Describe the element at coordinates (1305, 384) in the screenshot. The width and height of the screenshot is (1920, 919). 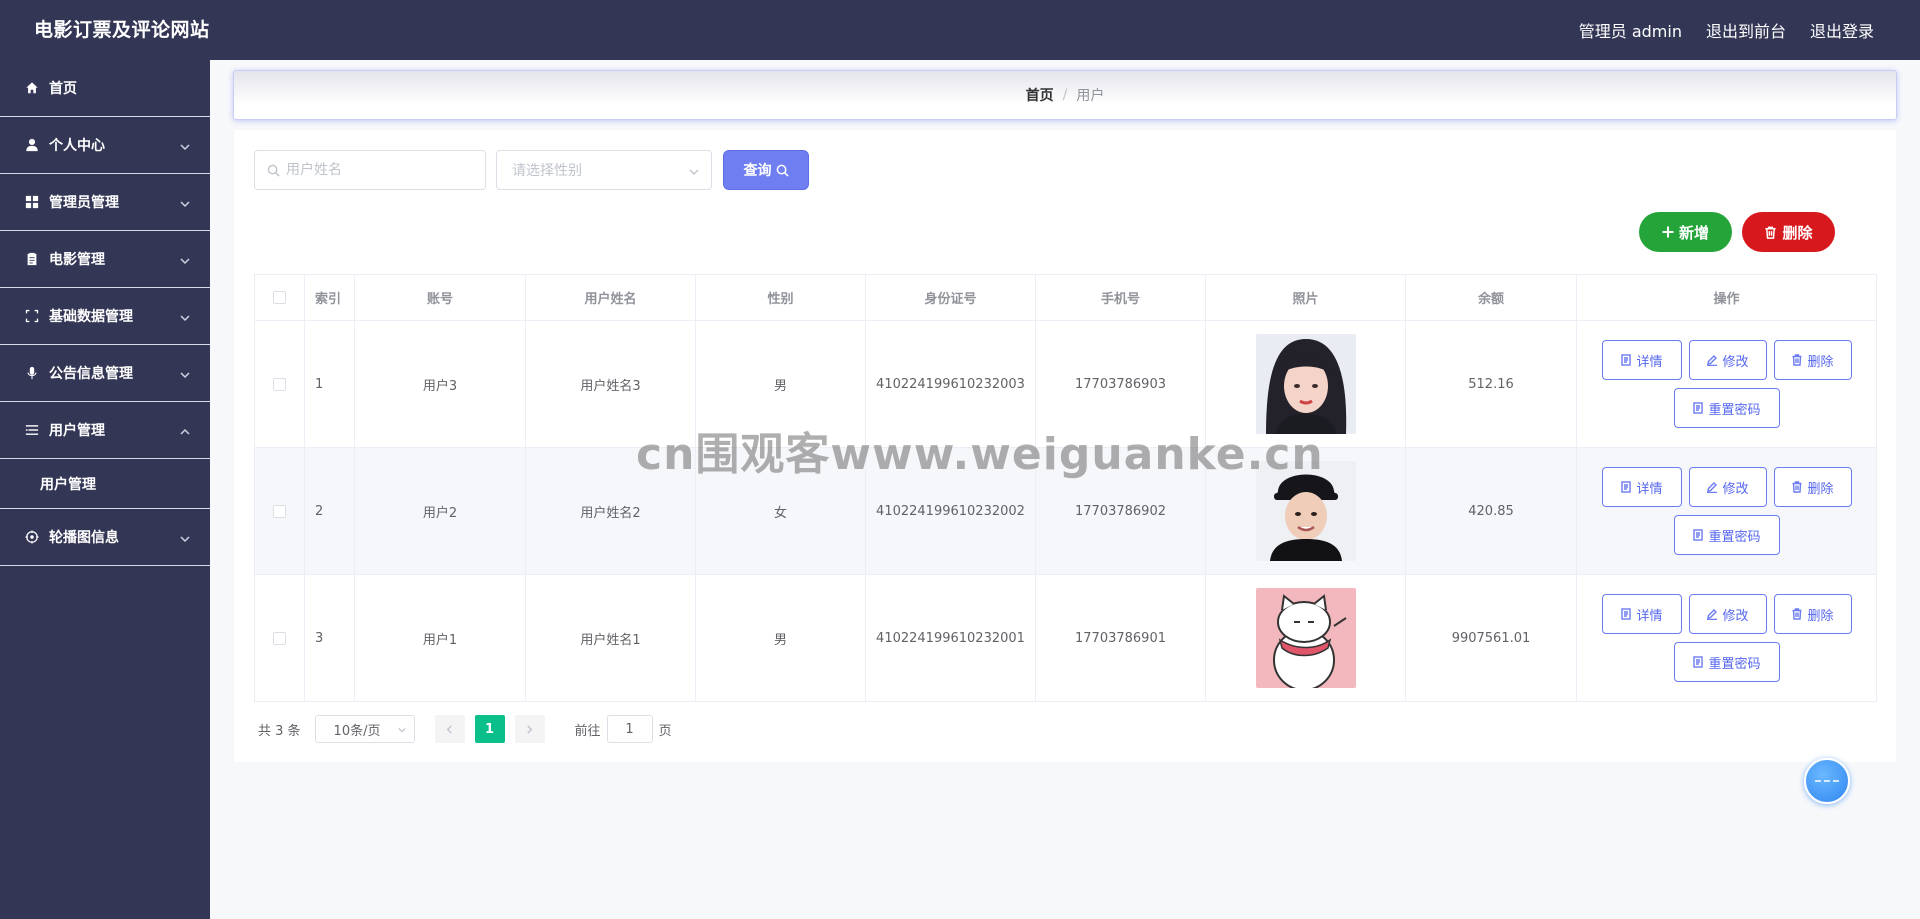
I see `user-photo-girl` at that location.